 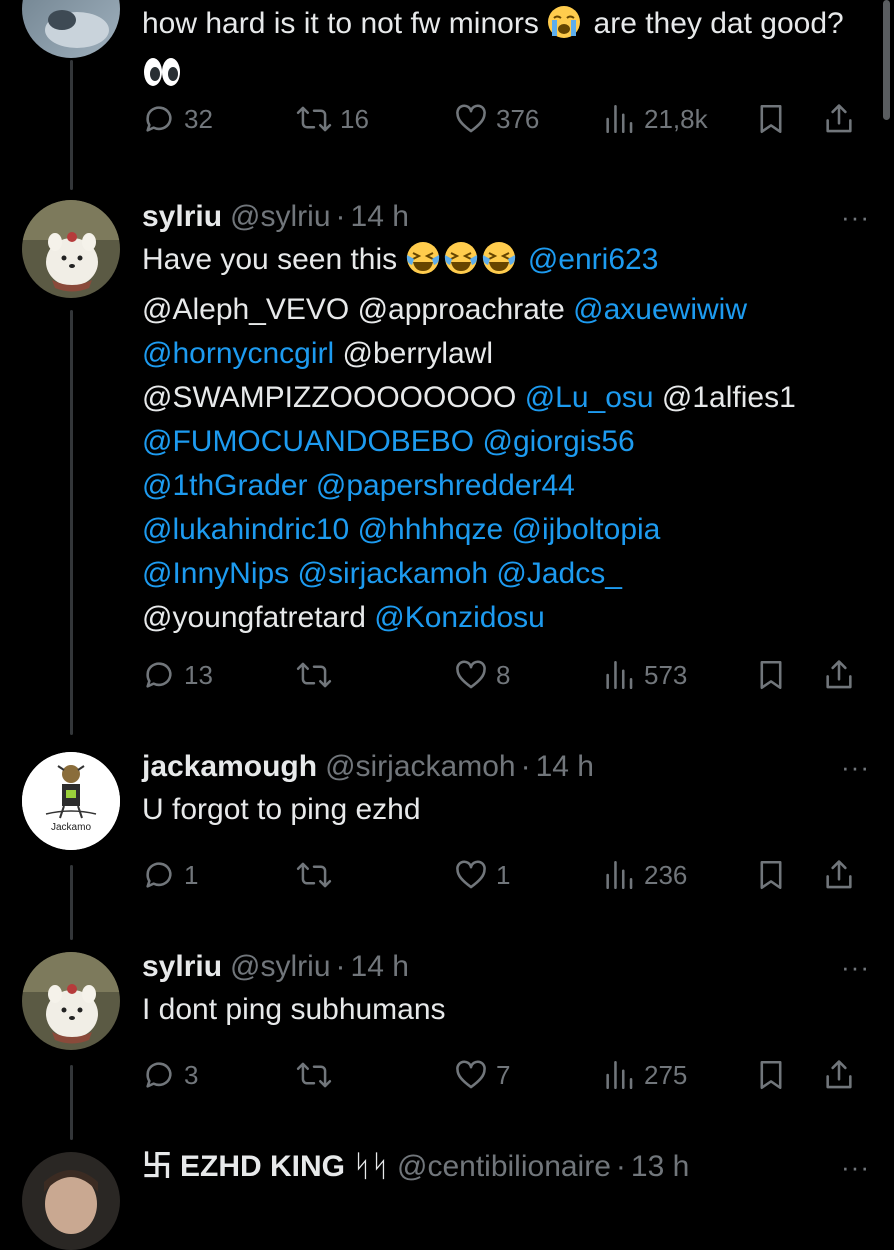 I want to click on views-button: 21,8k, so click(x=678, y=119).